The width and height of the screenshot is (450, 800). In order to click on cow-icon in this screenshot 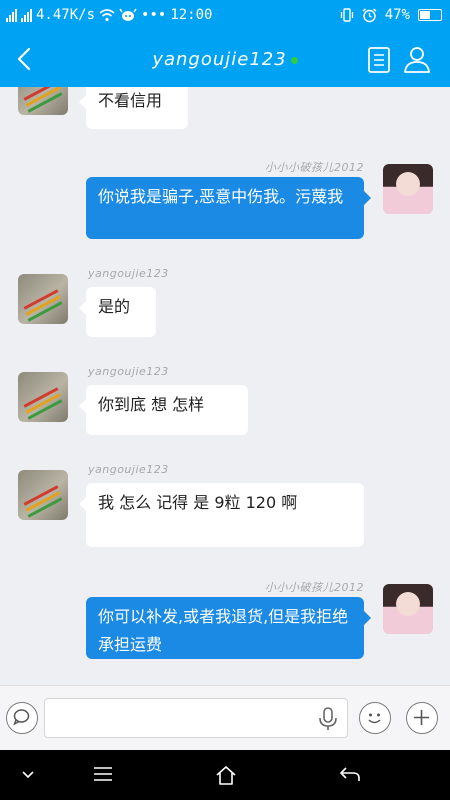, I will do `click(128, 14)`.